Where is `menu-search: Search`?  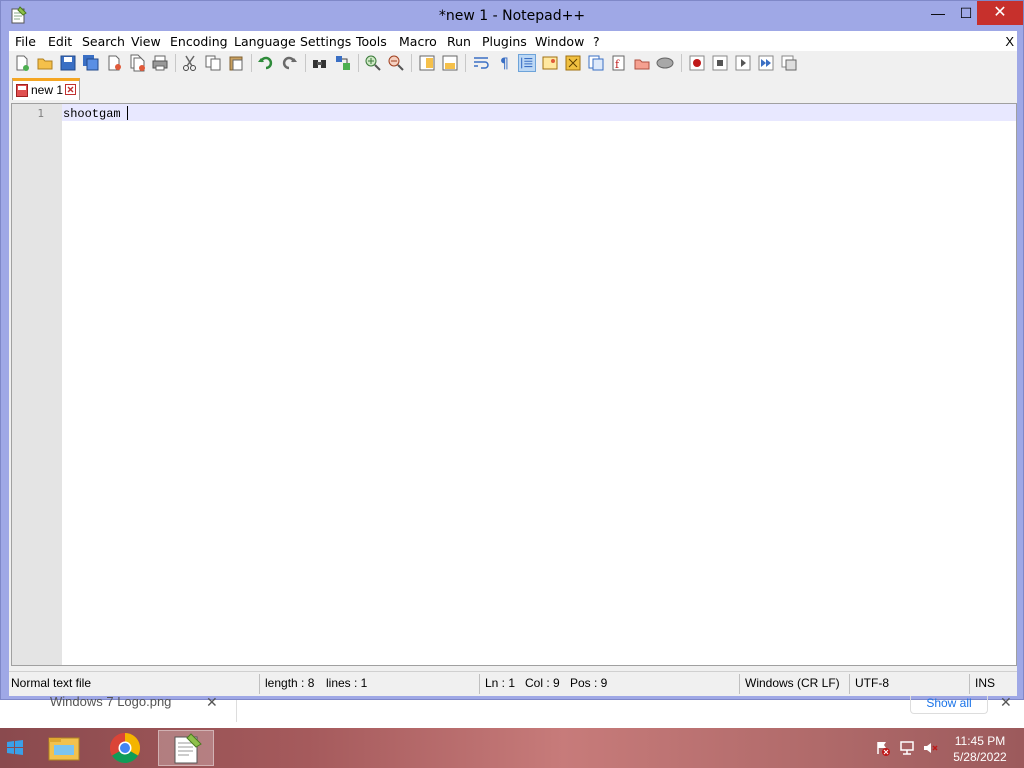
menu-search: Search is located at coordinates (103, 41).